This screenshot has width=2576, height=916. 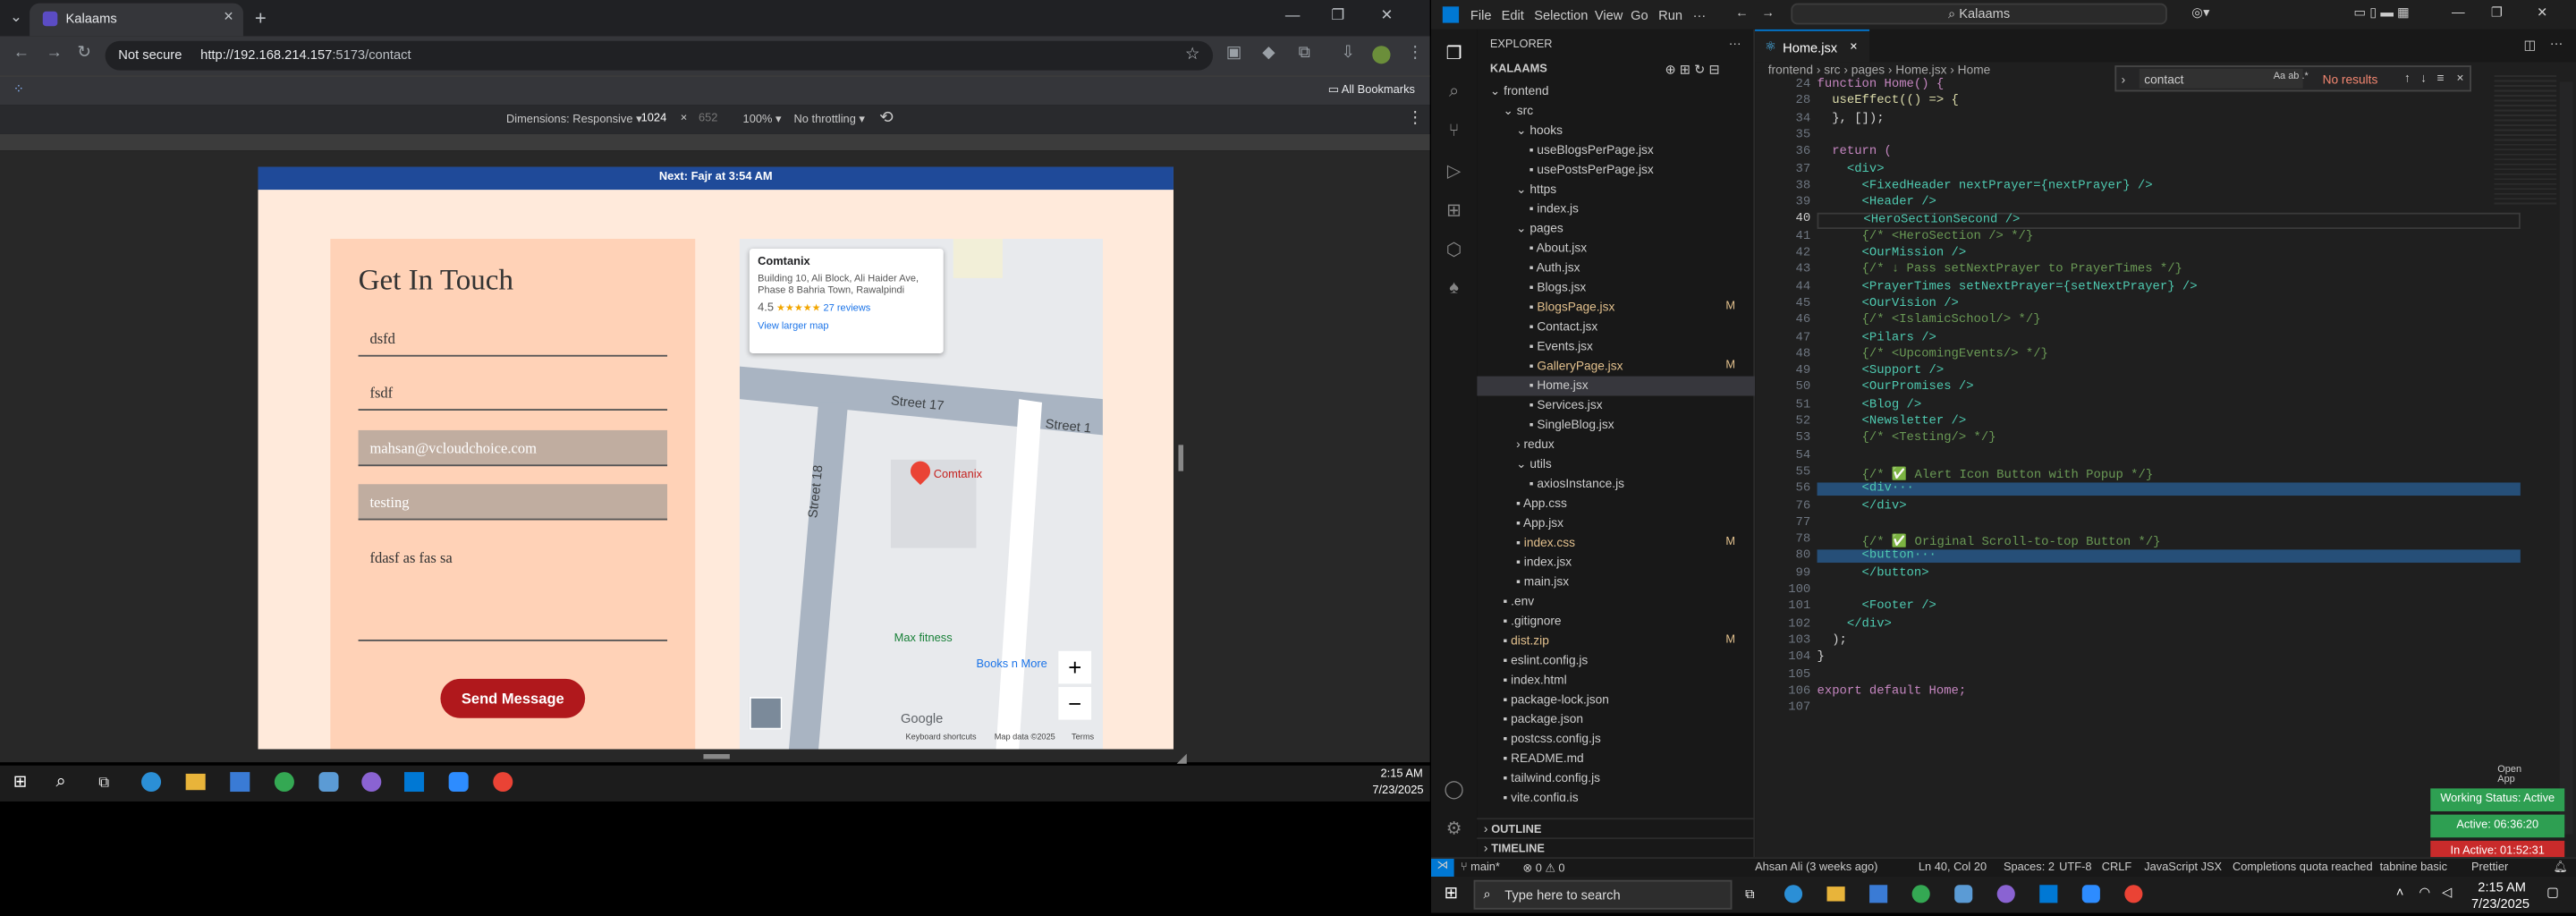 What do you see at coordinates (1870, 405) in the screenshot?
I see `code-line: <Blog />` at bounding box center [1870, 405].